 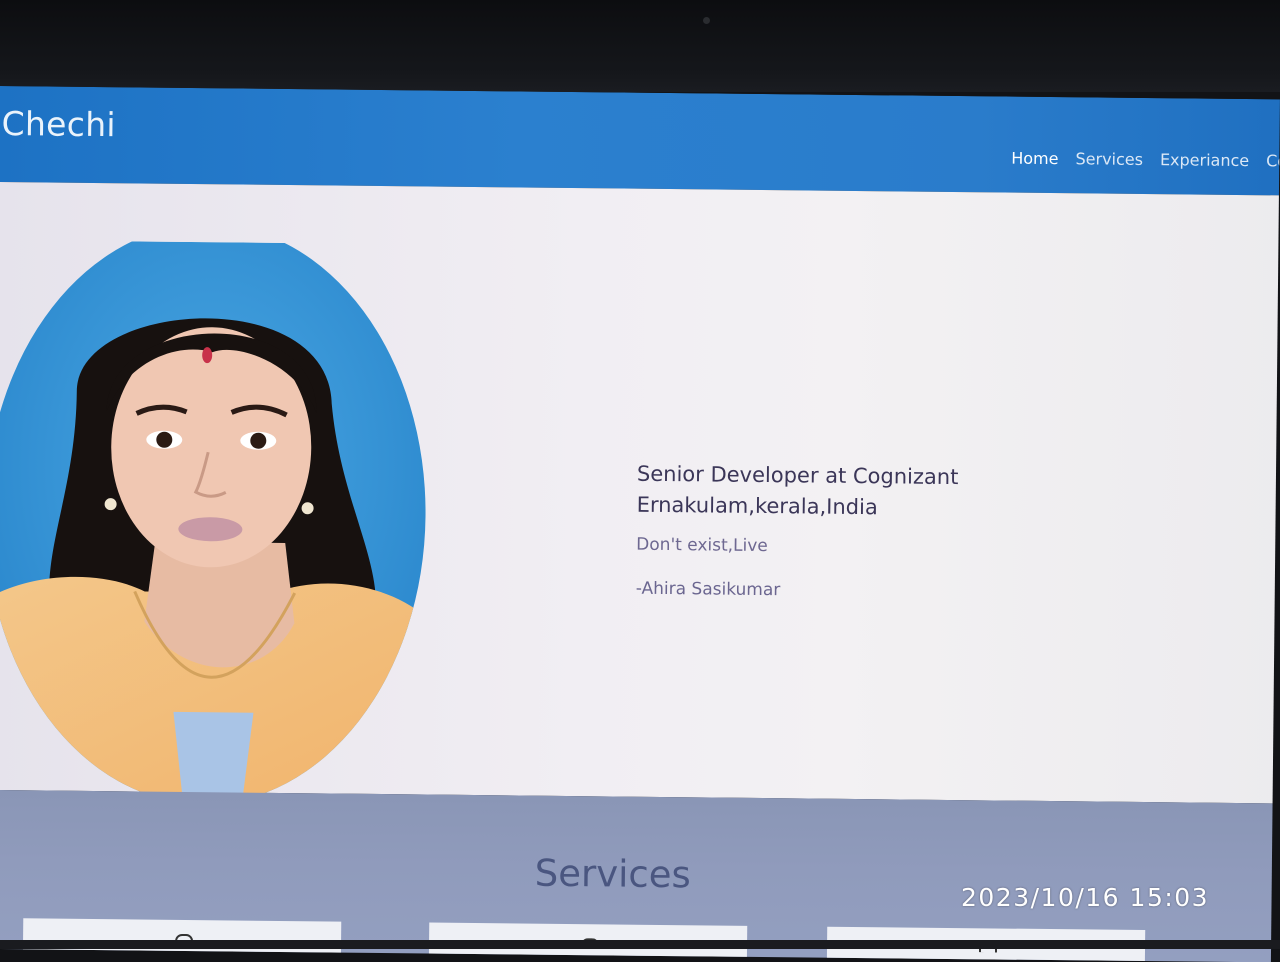 I want to click on monitor-bezel-bottom, so click(x=640, y=944).